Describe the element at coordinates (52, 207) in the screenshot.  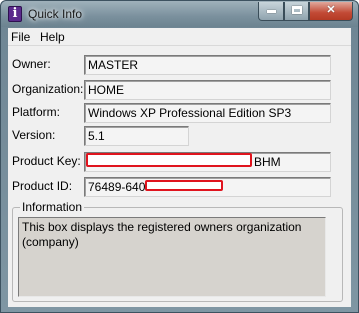
I see `information-title: Information` at that location.